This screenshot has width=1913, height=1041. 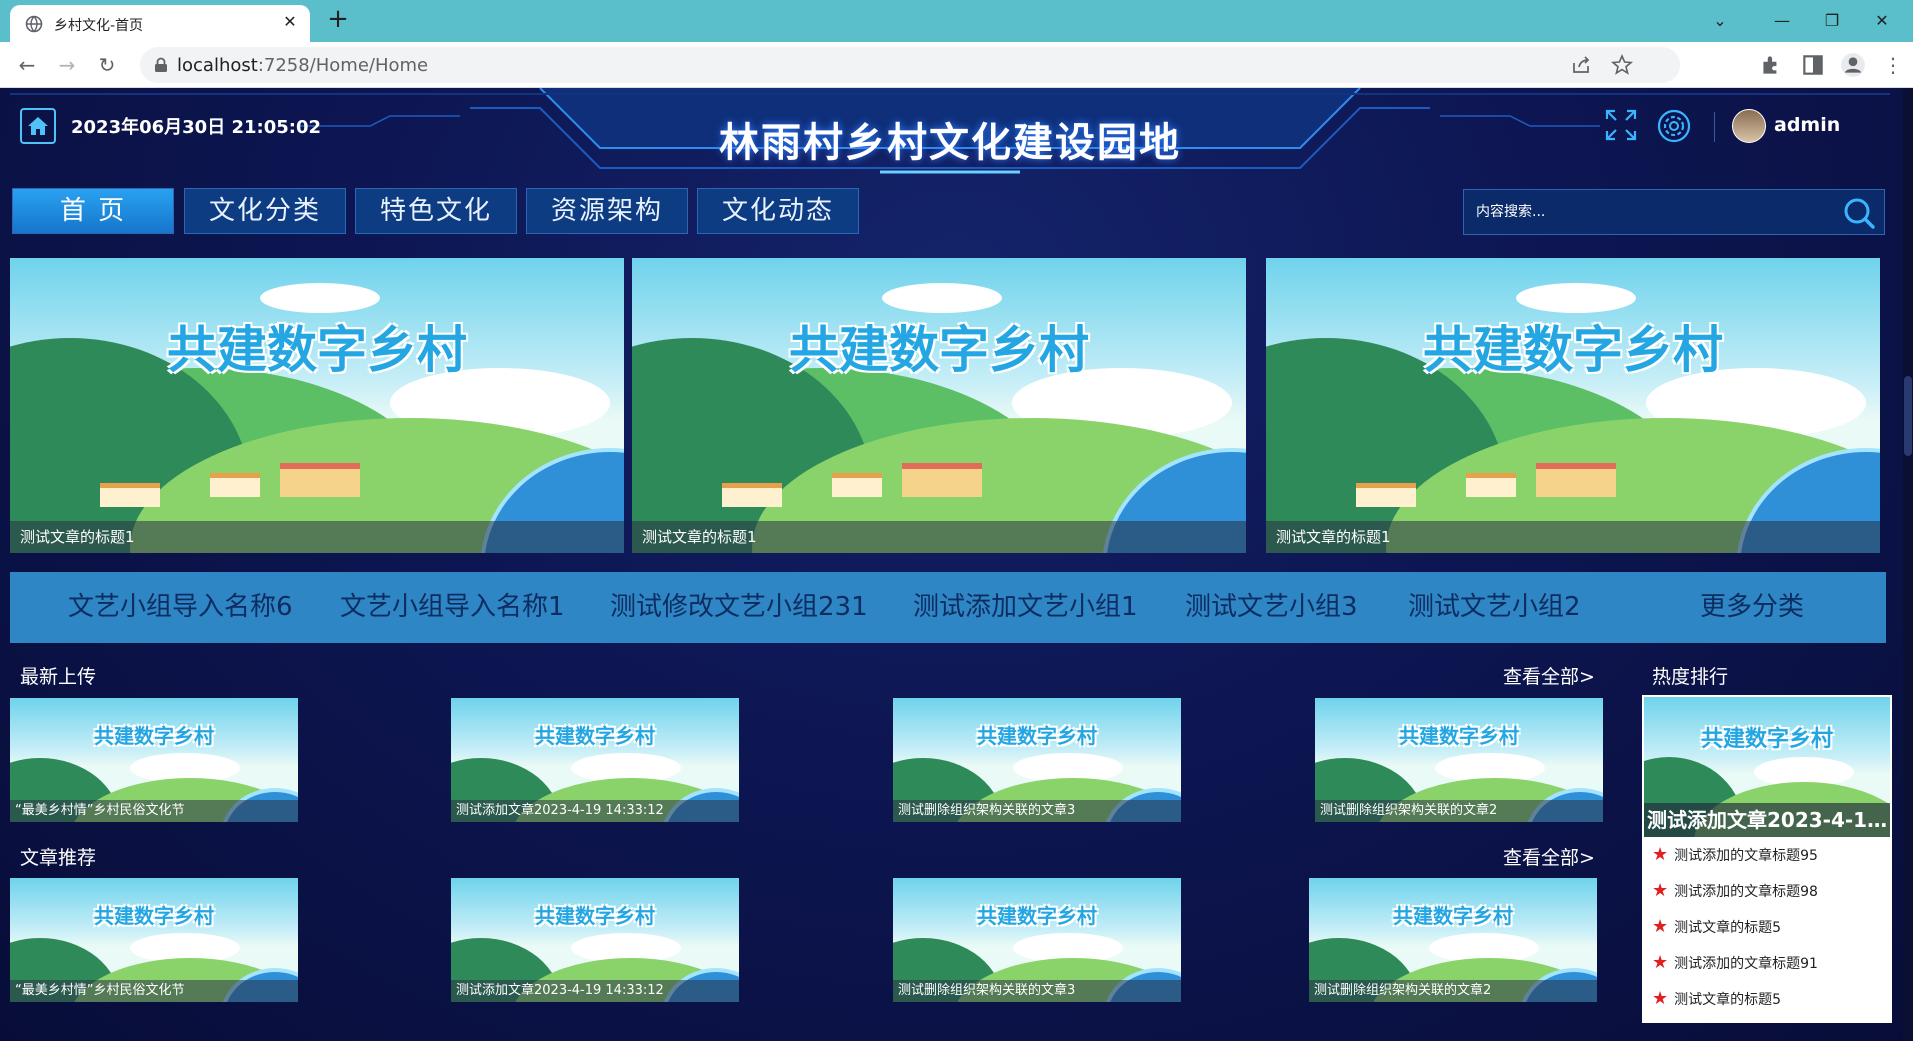 I want to click on tab-close-icon: ✕, so click(x=290, y=22).